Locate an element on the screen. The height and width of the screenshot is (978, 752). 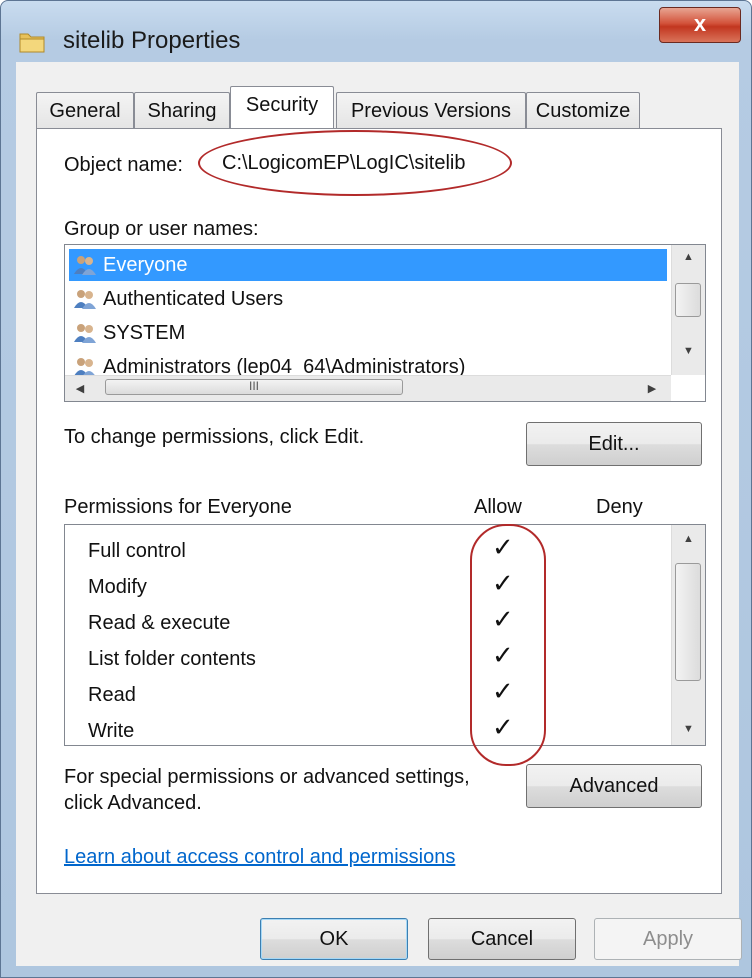
group-list-vertical-scrollbar: ▲ ▼ is located at coordinates (688, 310).